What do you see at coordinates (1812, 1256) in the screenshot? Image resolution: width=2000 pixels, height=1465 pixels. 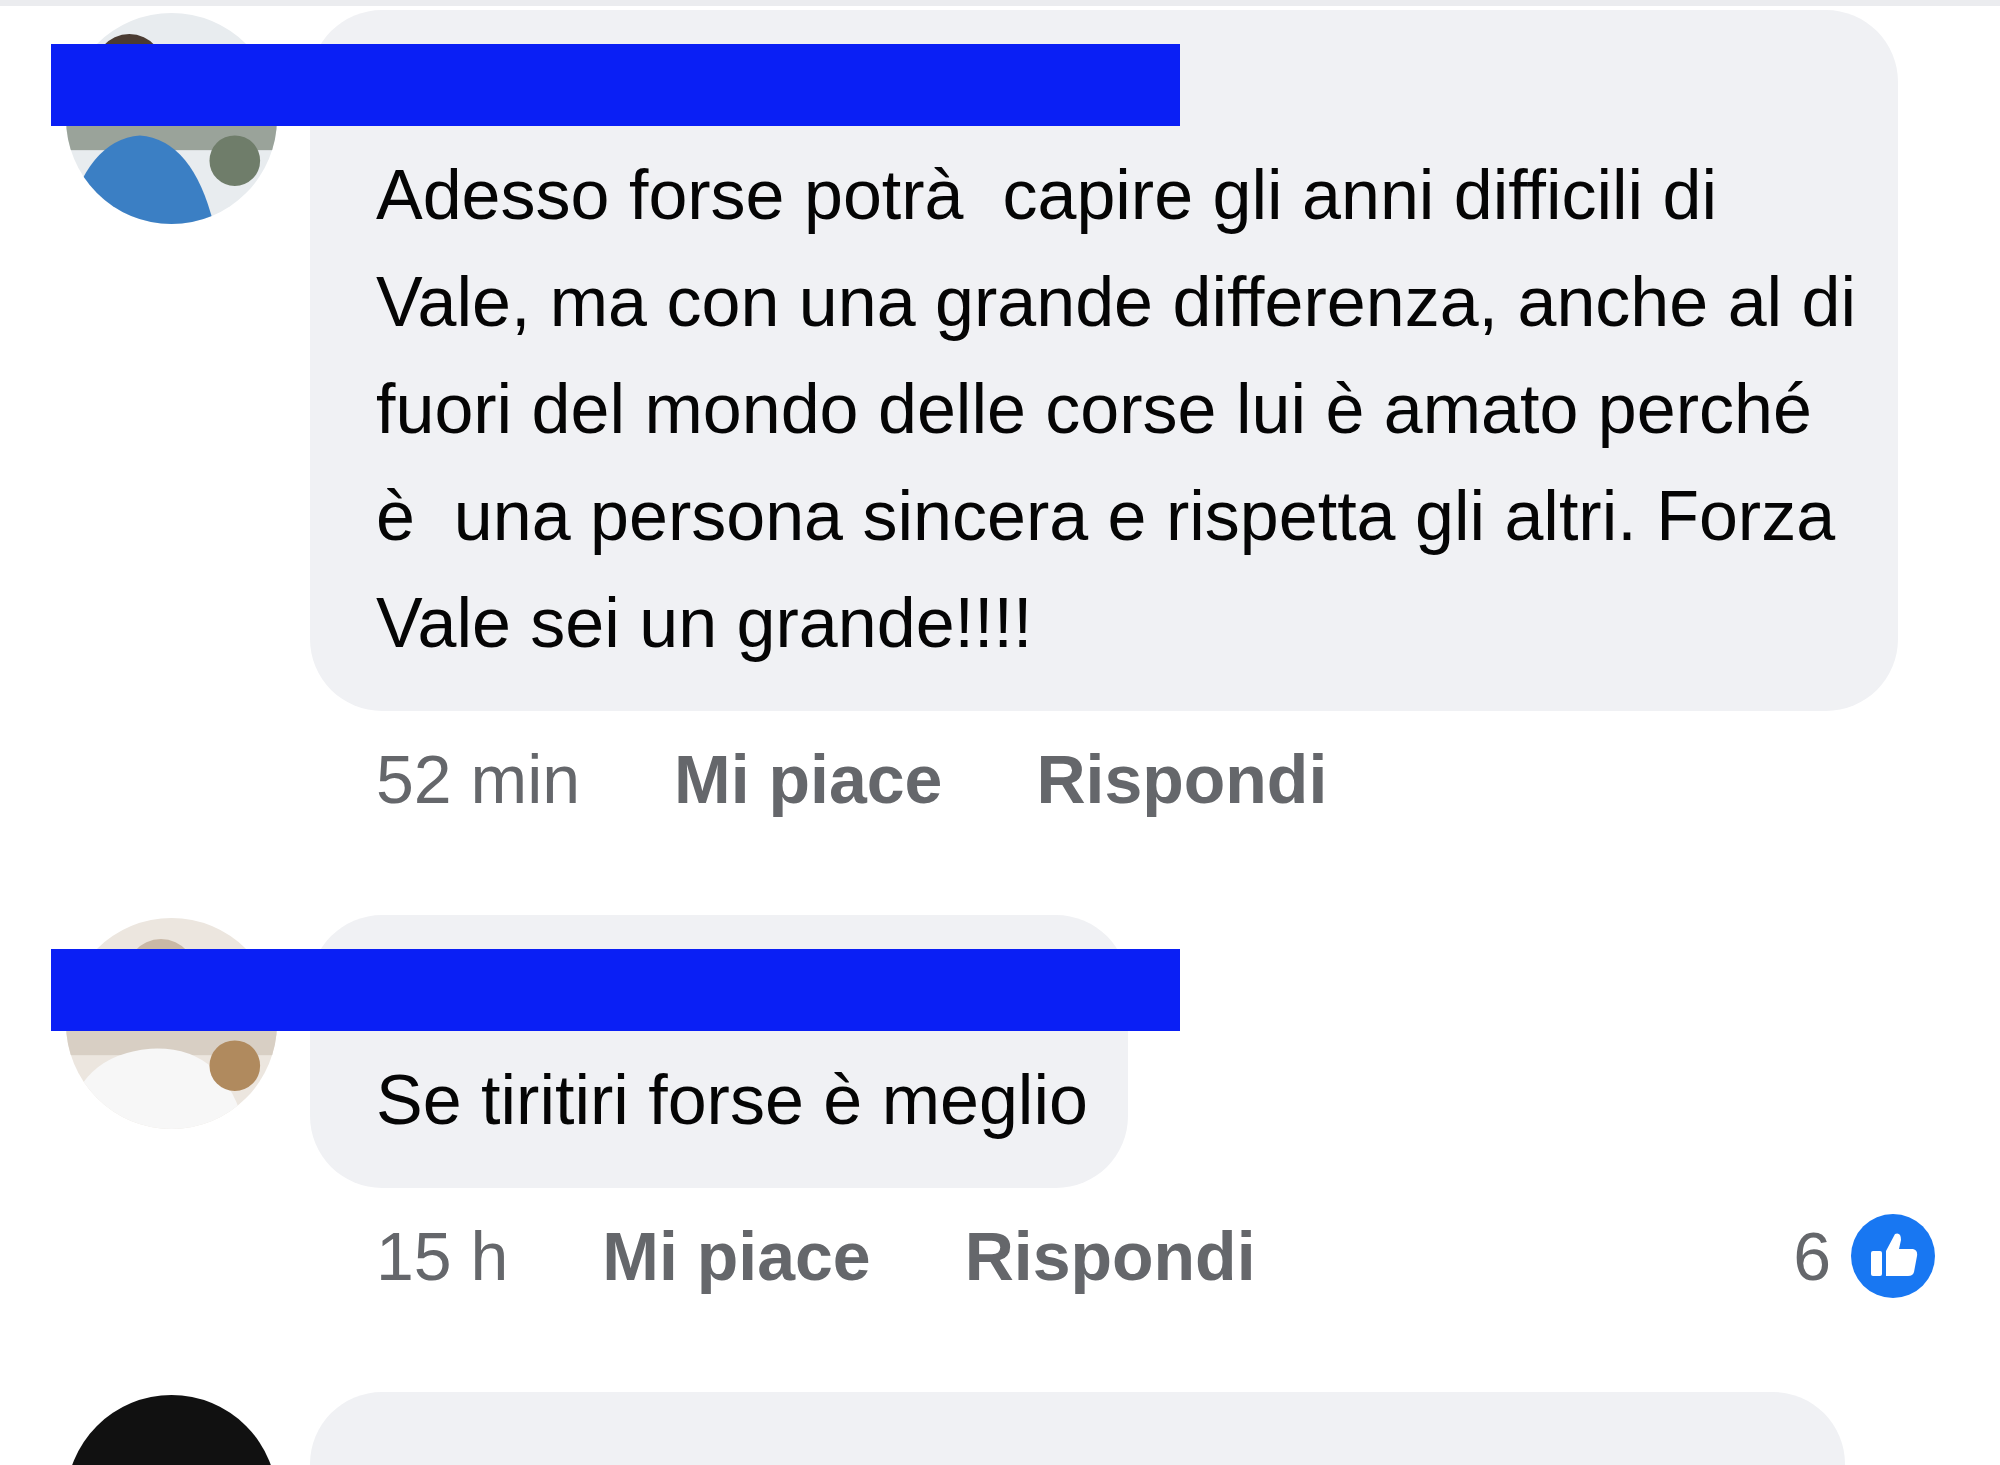 I see `reaction-count: 6` at bounding box center [1812, 1256].